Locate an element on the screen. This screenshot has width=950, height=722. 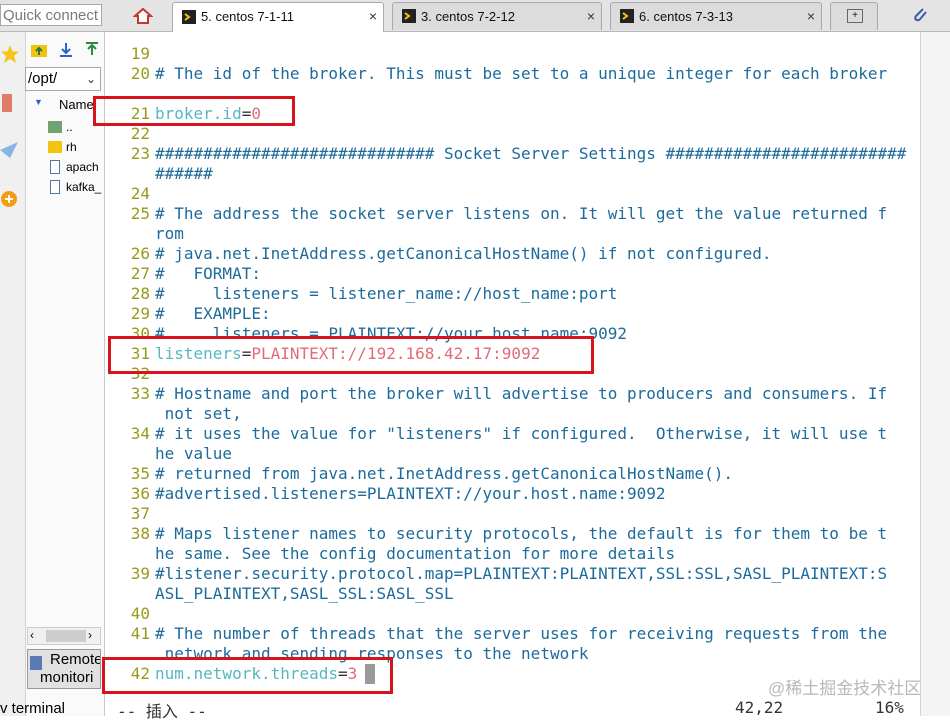
line-number: 37 is located at coordinates (140, 513).